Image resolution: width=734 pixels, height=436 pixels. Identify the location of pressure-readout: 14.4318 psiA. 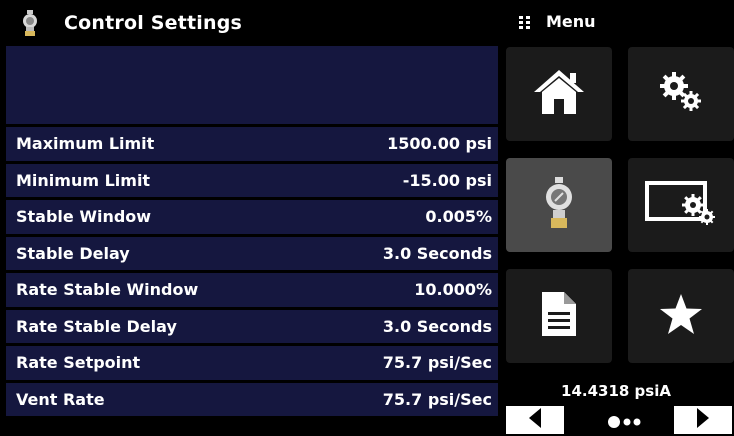
(616, 391).